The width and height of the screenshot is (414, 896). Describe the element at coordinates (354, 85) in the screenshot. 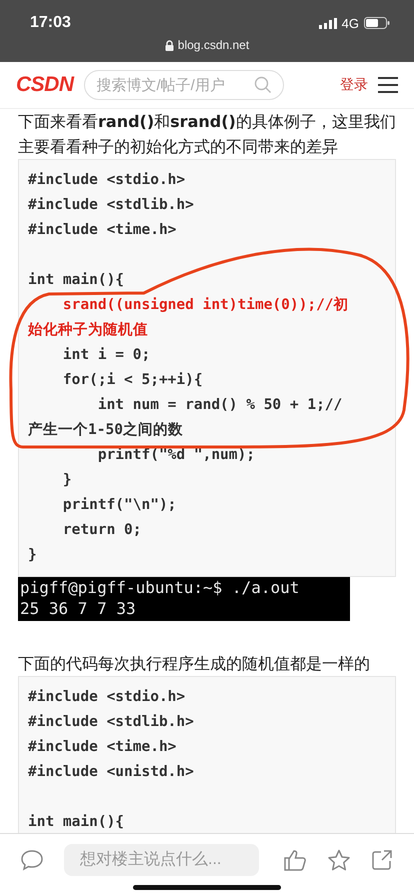

I see `login-link: 登录` at that location.